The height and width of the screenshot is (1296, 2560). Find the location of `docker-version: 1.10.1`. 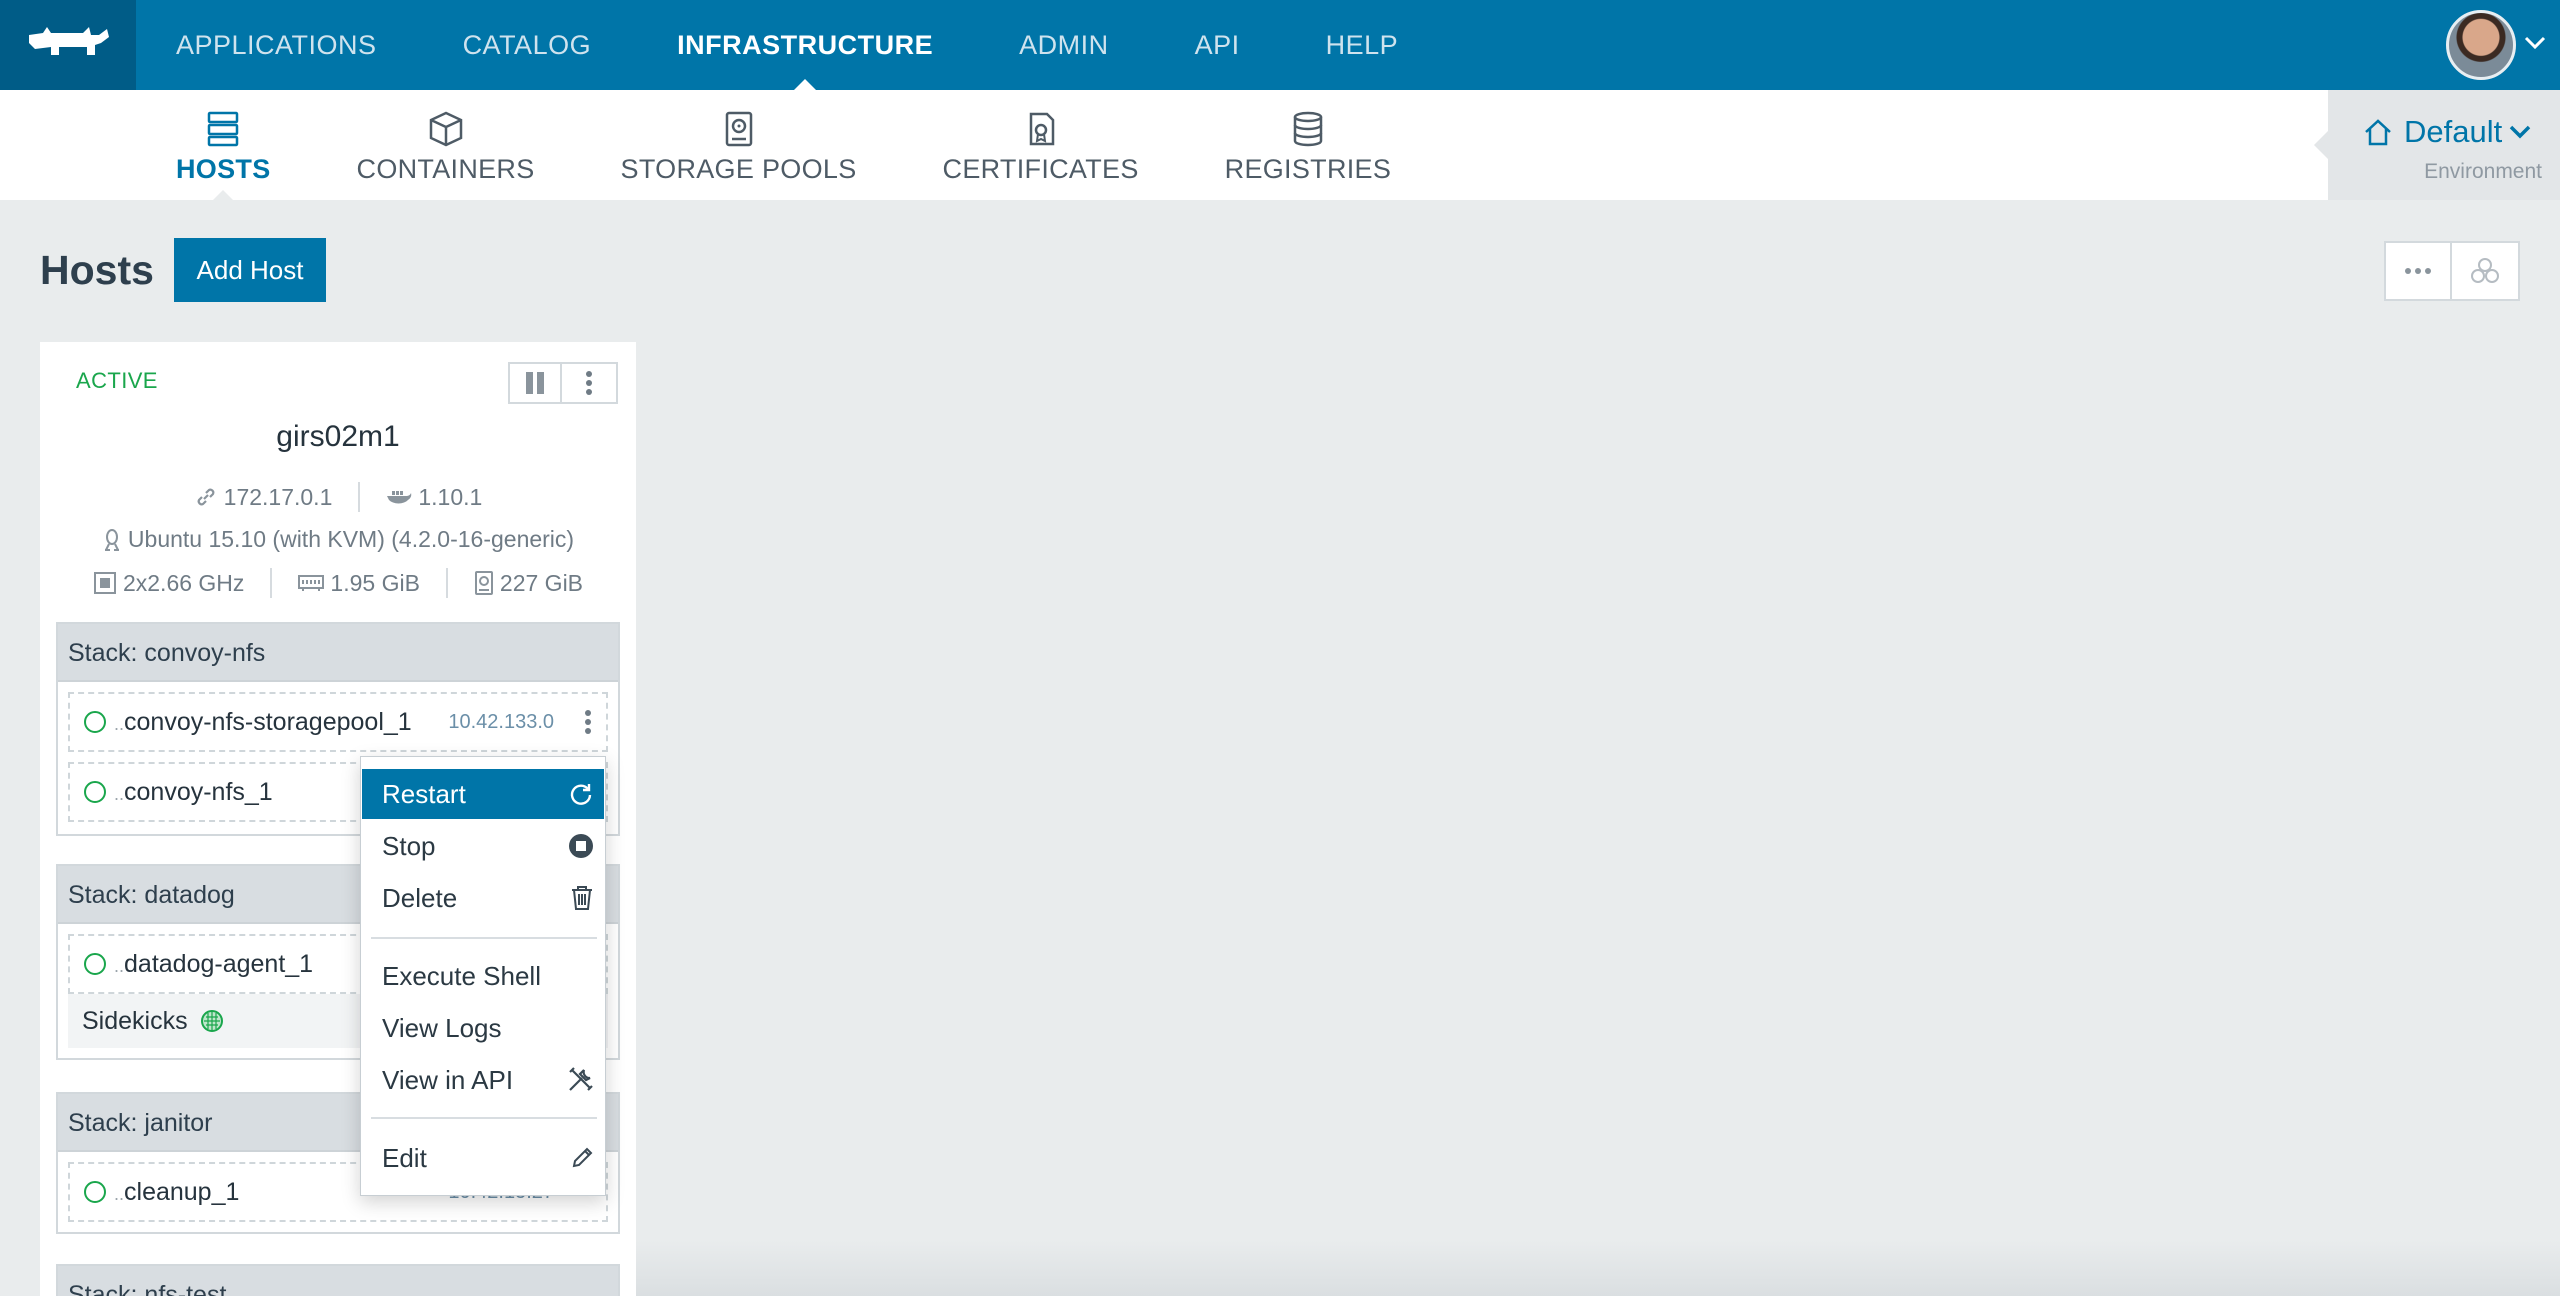

docker-version: 1.10.1 is located at coordinates (450, 496).